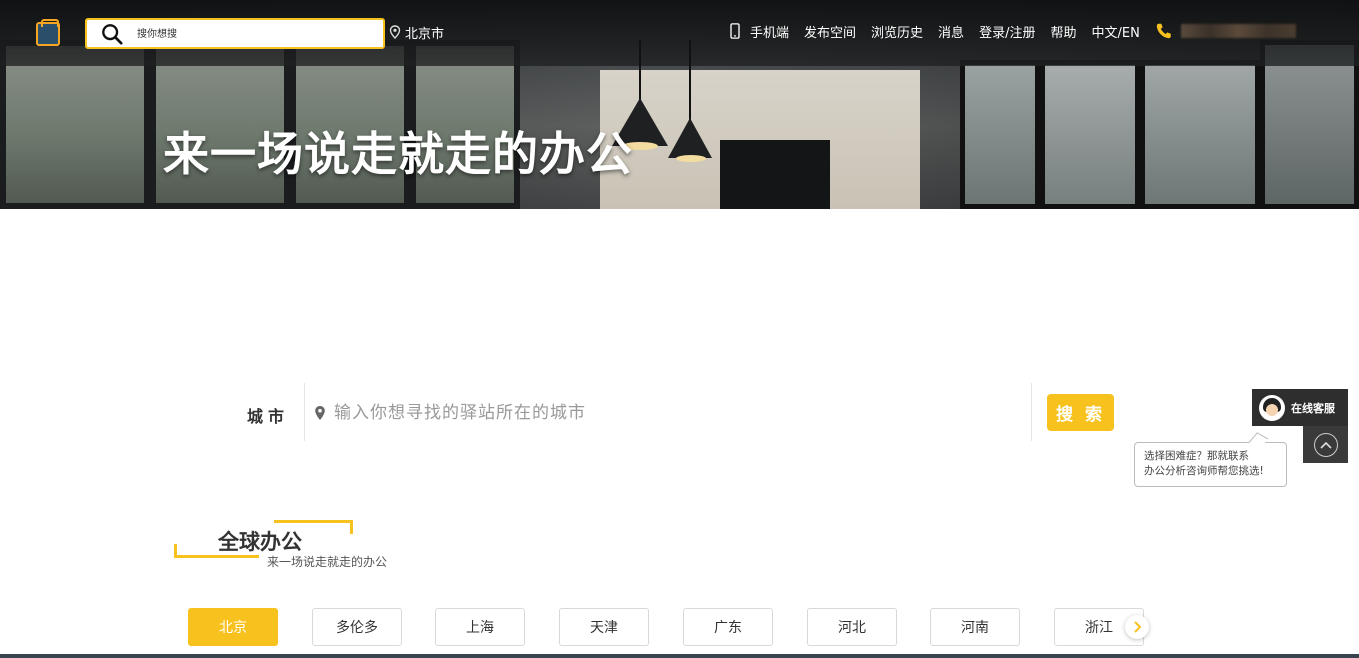 The width and height of the screenshot is (1359, 658). What do you see at coordinates (769, 31) in the screenshot?
I see `nav-mobile: 手机端` at bounding box center [769, 31].